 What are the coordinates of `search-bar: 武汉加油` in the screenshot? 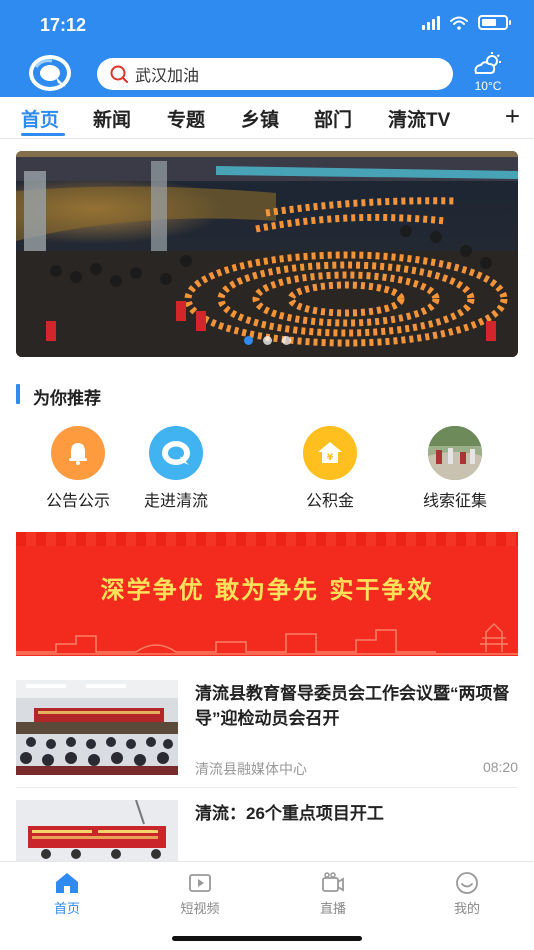 It's located at (275, 74).